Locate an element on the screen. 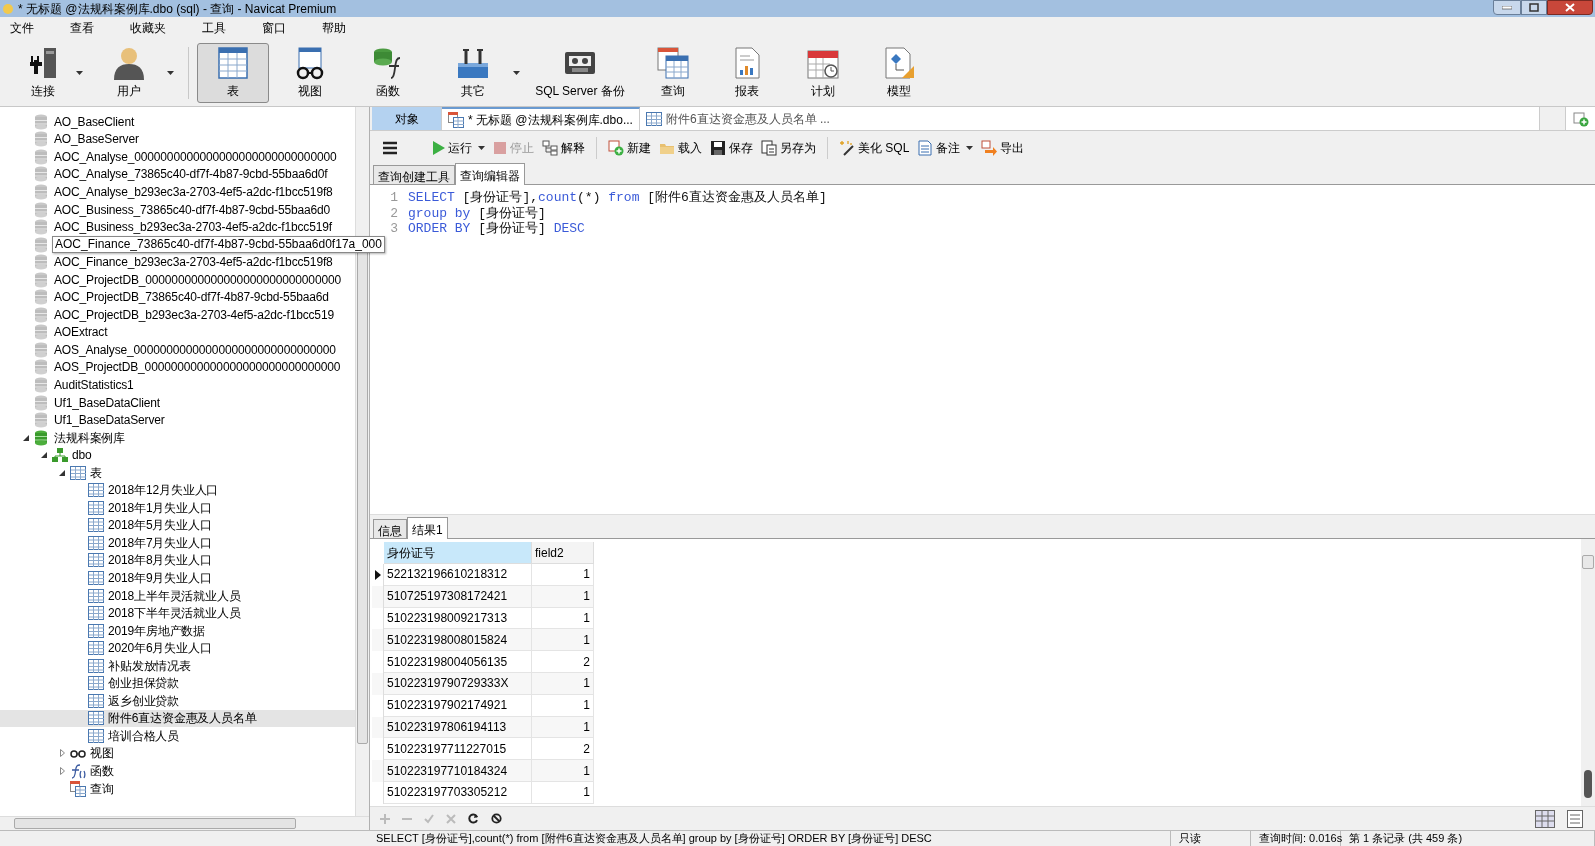  tree-item: AOC_ProjectDB_73865c40-df7f-4b87-9cbd-55baa6d is located at coordinates (191, 297).